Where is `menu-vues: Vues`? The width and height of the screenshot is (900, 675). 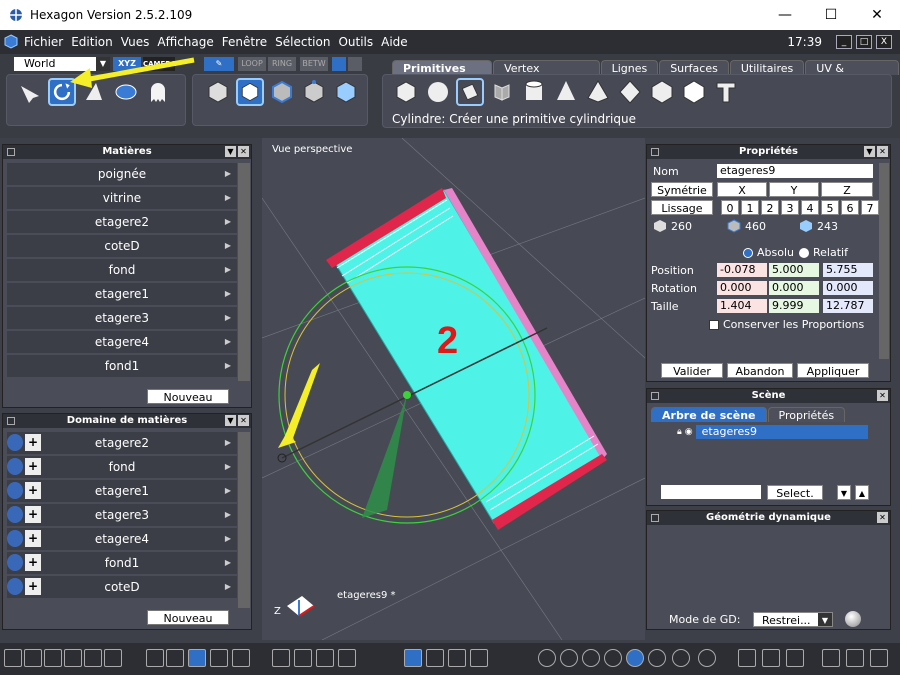 menu-vues: Vues is located at coordinates (135, 42).